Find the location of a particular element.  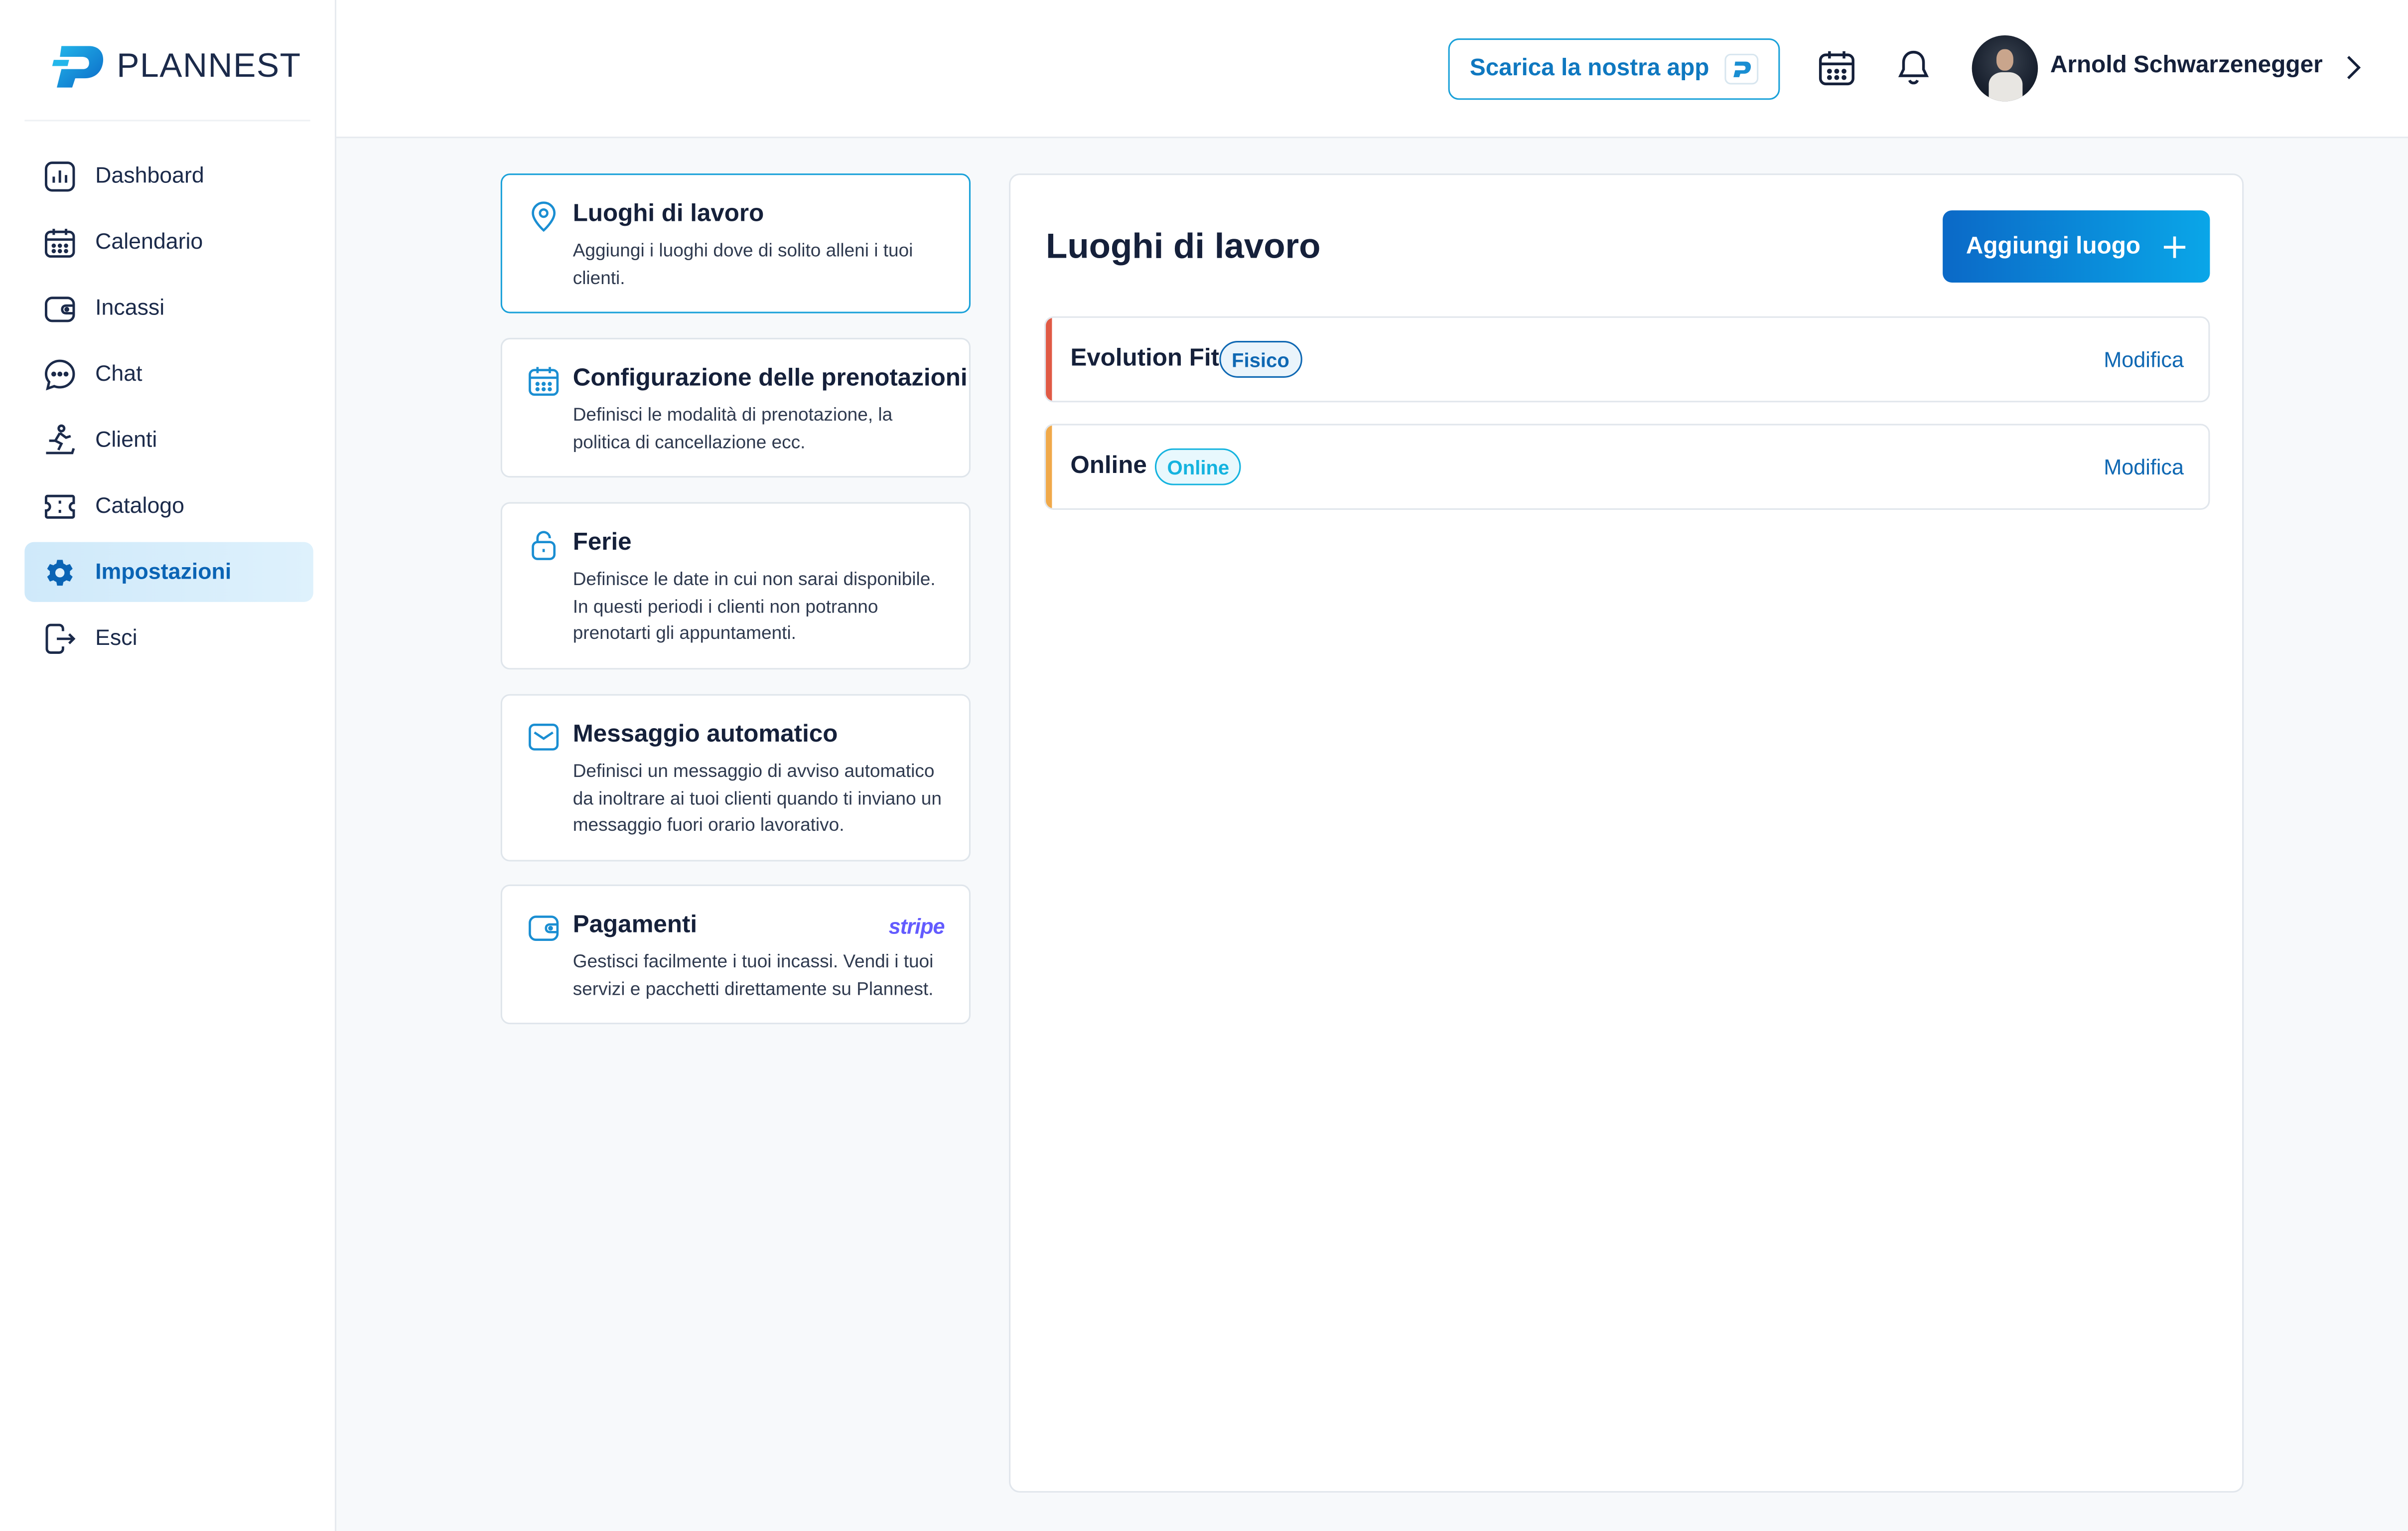

settings-item-title: Configurazione delle prenotazioni is located at coordinates (770, 378).